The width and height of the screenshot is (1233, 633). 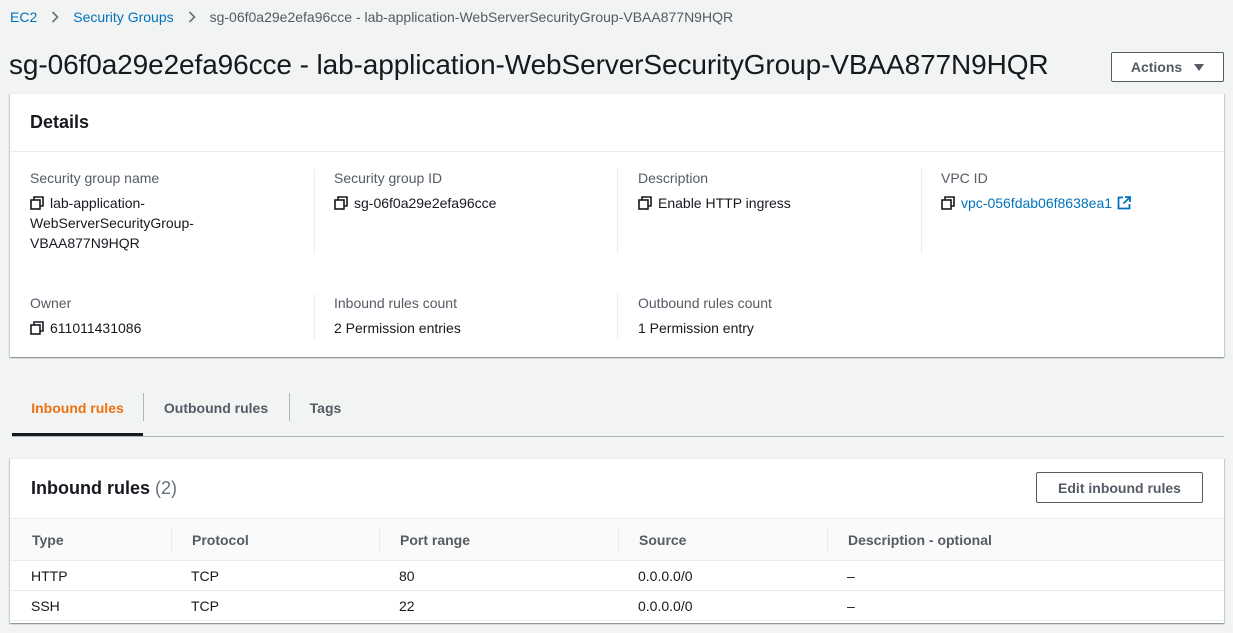 What do you see at coordinates (415, 190) in the screenshot?
I see `field-security-group-id: Security group ID sg-06f0a29e2efa96cce` at bounding box center [415, 190].